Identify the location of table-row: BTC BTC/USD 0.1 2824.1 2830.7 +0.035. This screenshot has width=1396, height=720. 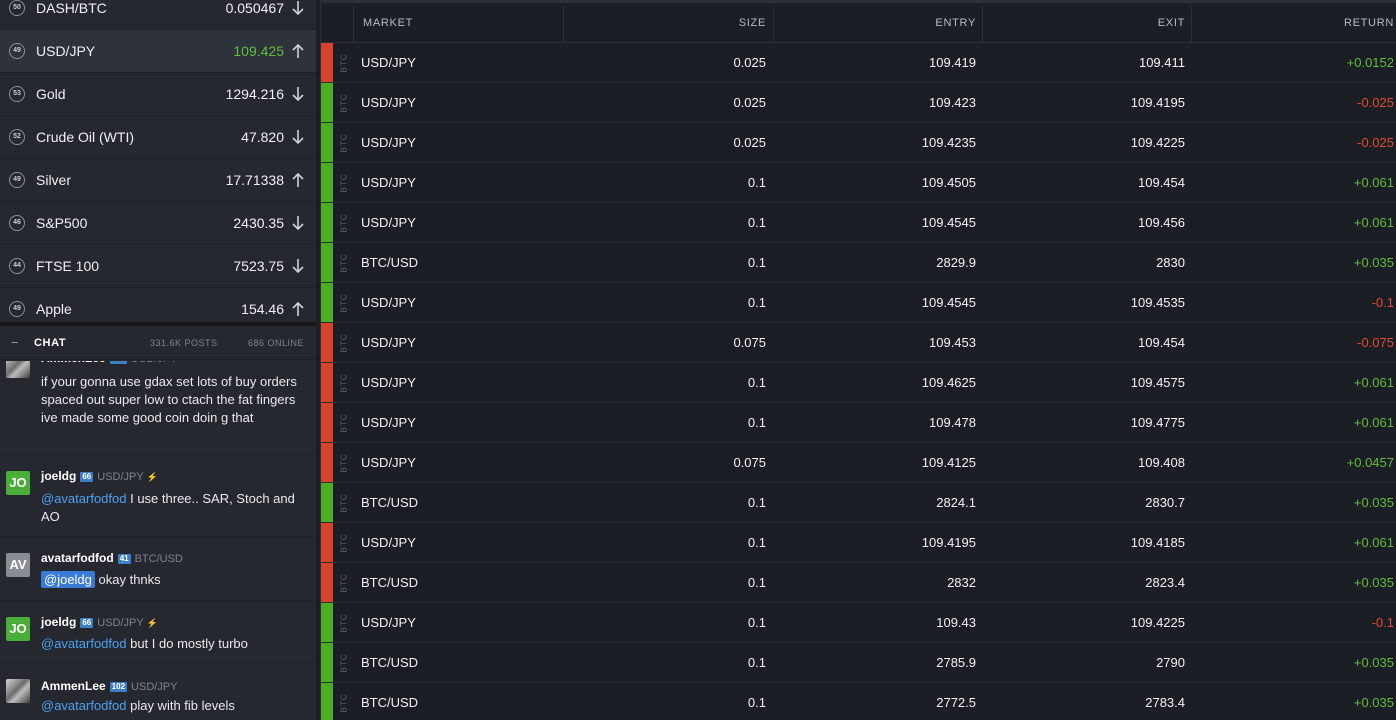
(858, 503).